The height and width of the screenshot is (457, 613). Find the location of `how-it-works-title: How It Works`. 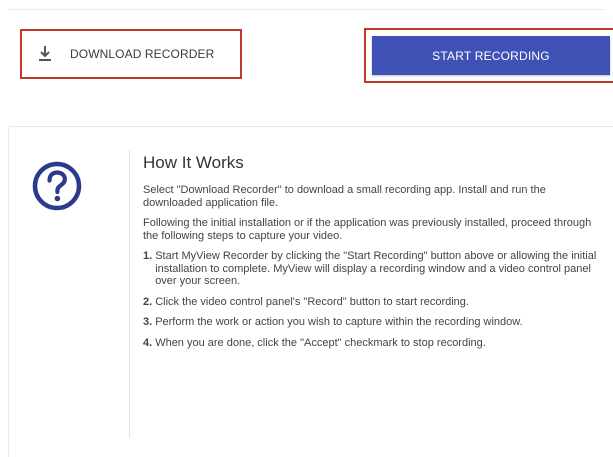

how-it-works-title: How It Works is located at coordinates (193, 162).